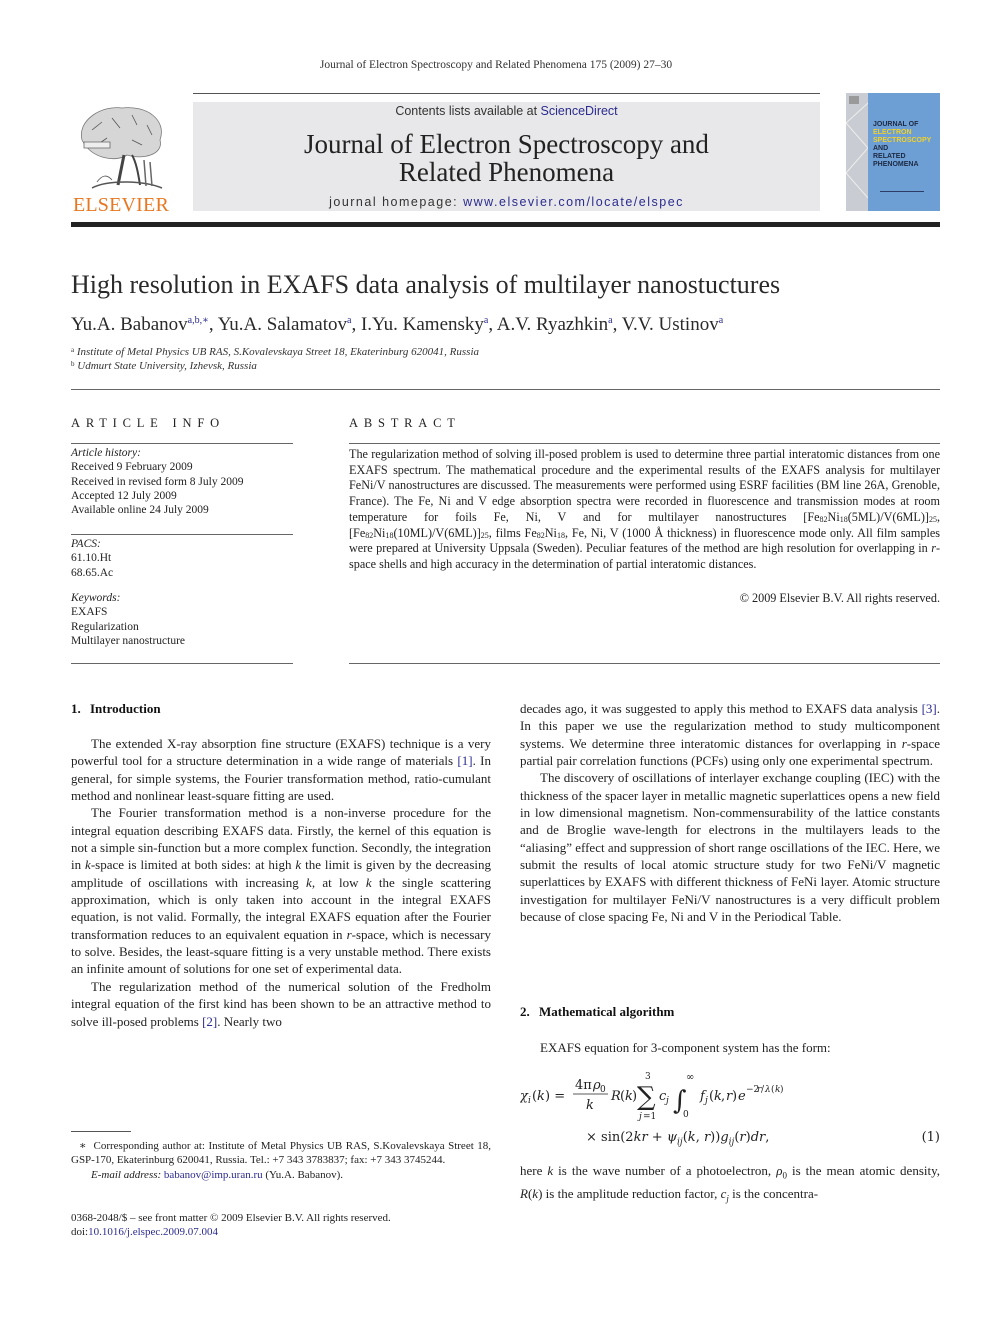  What do you see at coordinates (881, 148) in the screenshot?
I see `cover-line-4: AND` at bounding box center [881, 148].